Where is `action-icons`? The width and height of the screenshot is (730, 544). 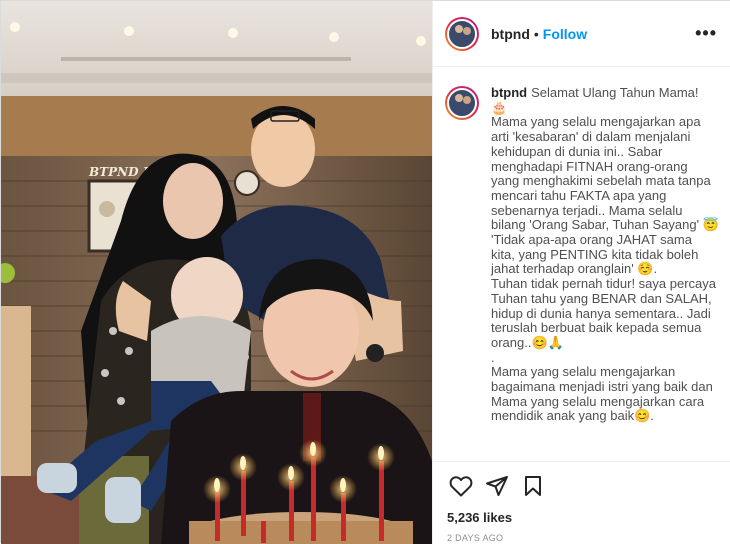 action-icons is located at coordinates (582, 486).